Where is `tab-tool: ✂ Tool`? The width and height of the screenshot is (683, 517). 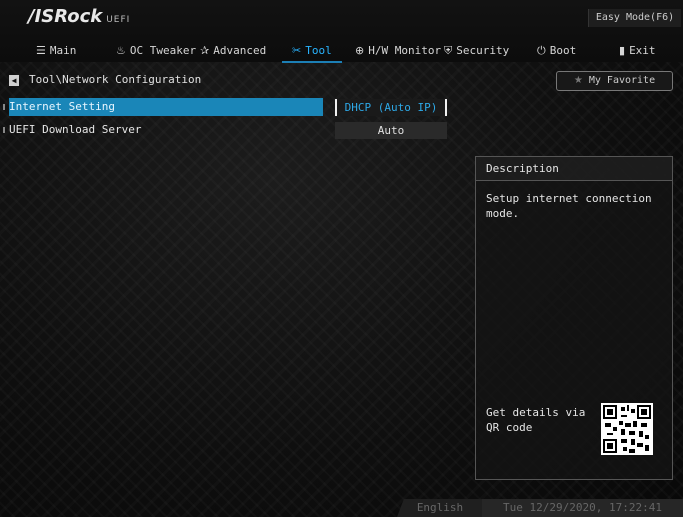 tab-tool: ✂ Tool is located at coordinates (312, 51).